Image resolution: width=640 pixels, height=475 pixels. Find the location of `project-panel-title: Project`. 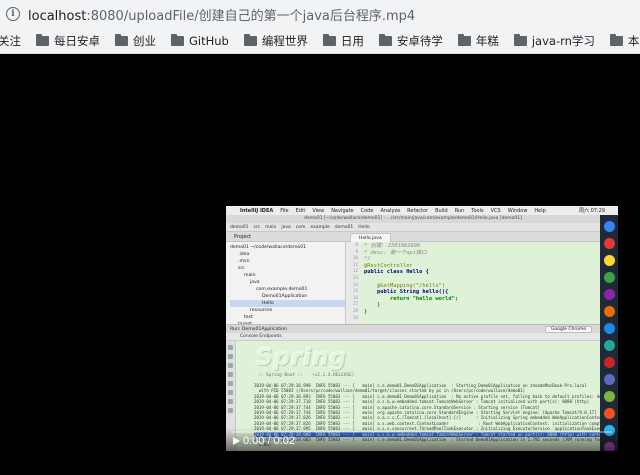

project-panel-title: Project is located at coordinates (286, 237).